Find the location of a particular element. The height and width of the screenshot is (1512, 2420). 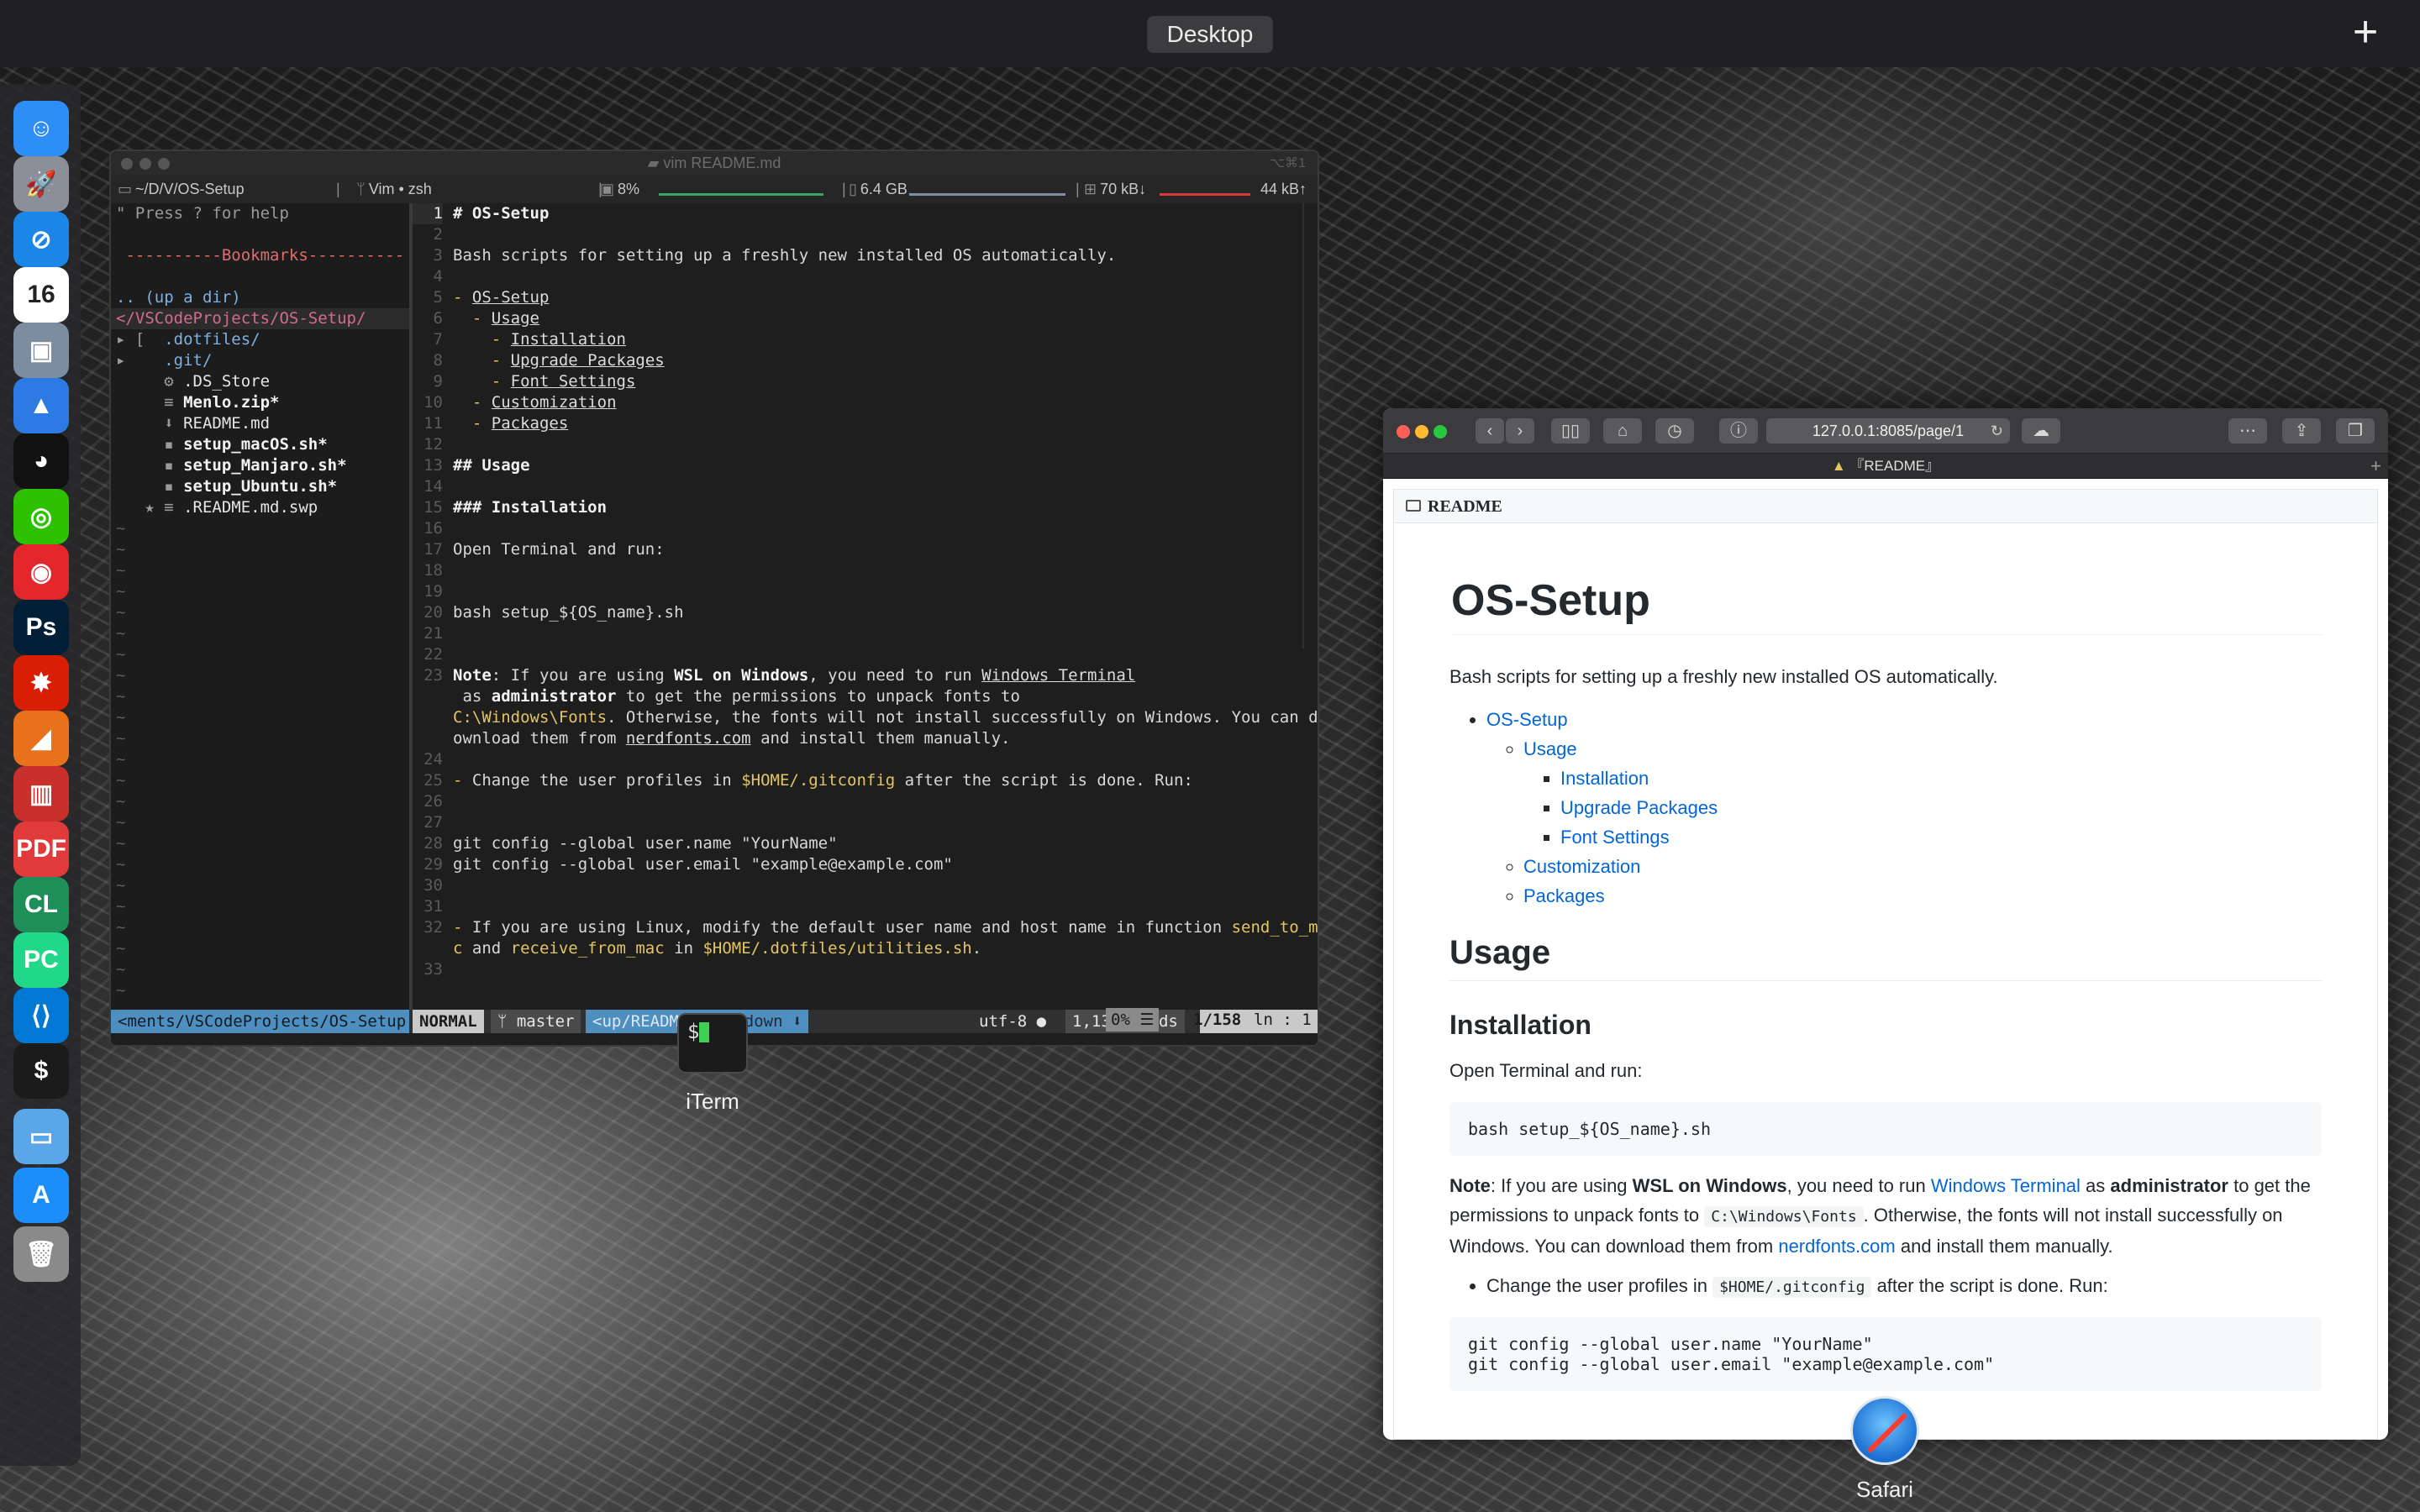

windows-terminal-link: Windows Terminal is located at coordinates (2006, 1185).